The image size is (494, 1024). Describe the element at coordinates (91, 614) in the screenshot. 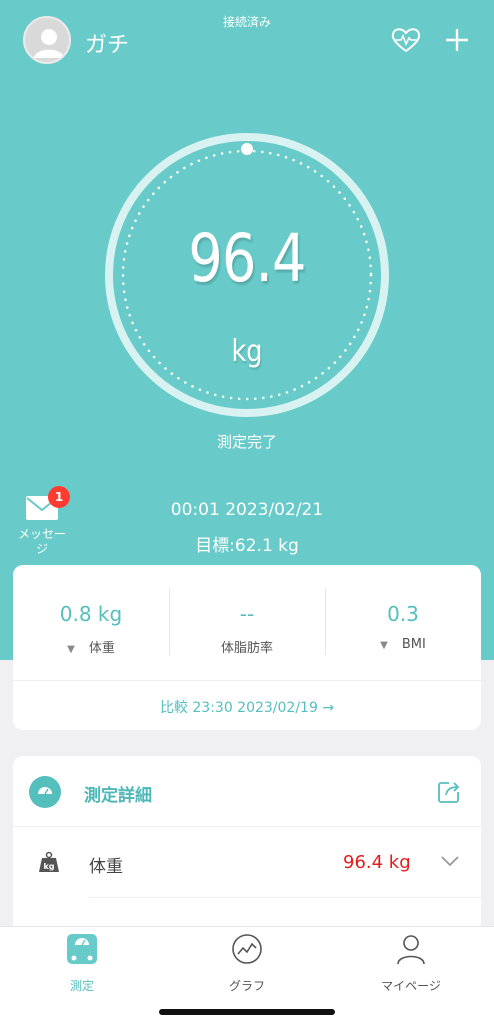

I see `stat-value: 0.8 kg` at that location.